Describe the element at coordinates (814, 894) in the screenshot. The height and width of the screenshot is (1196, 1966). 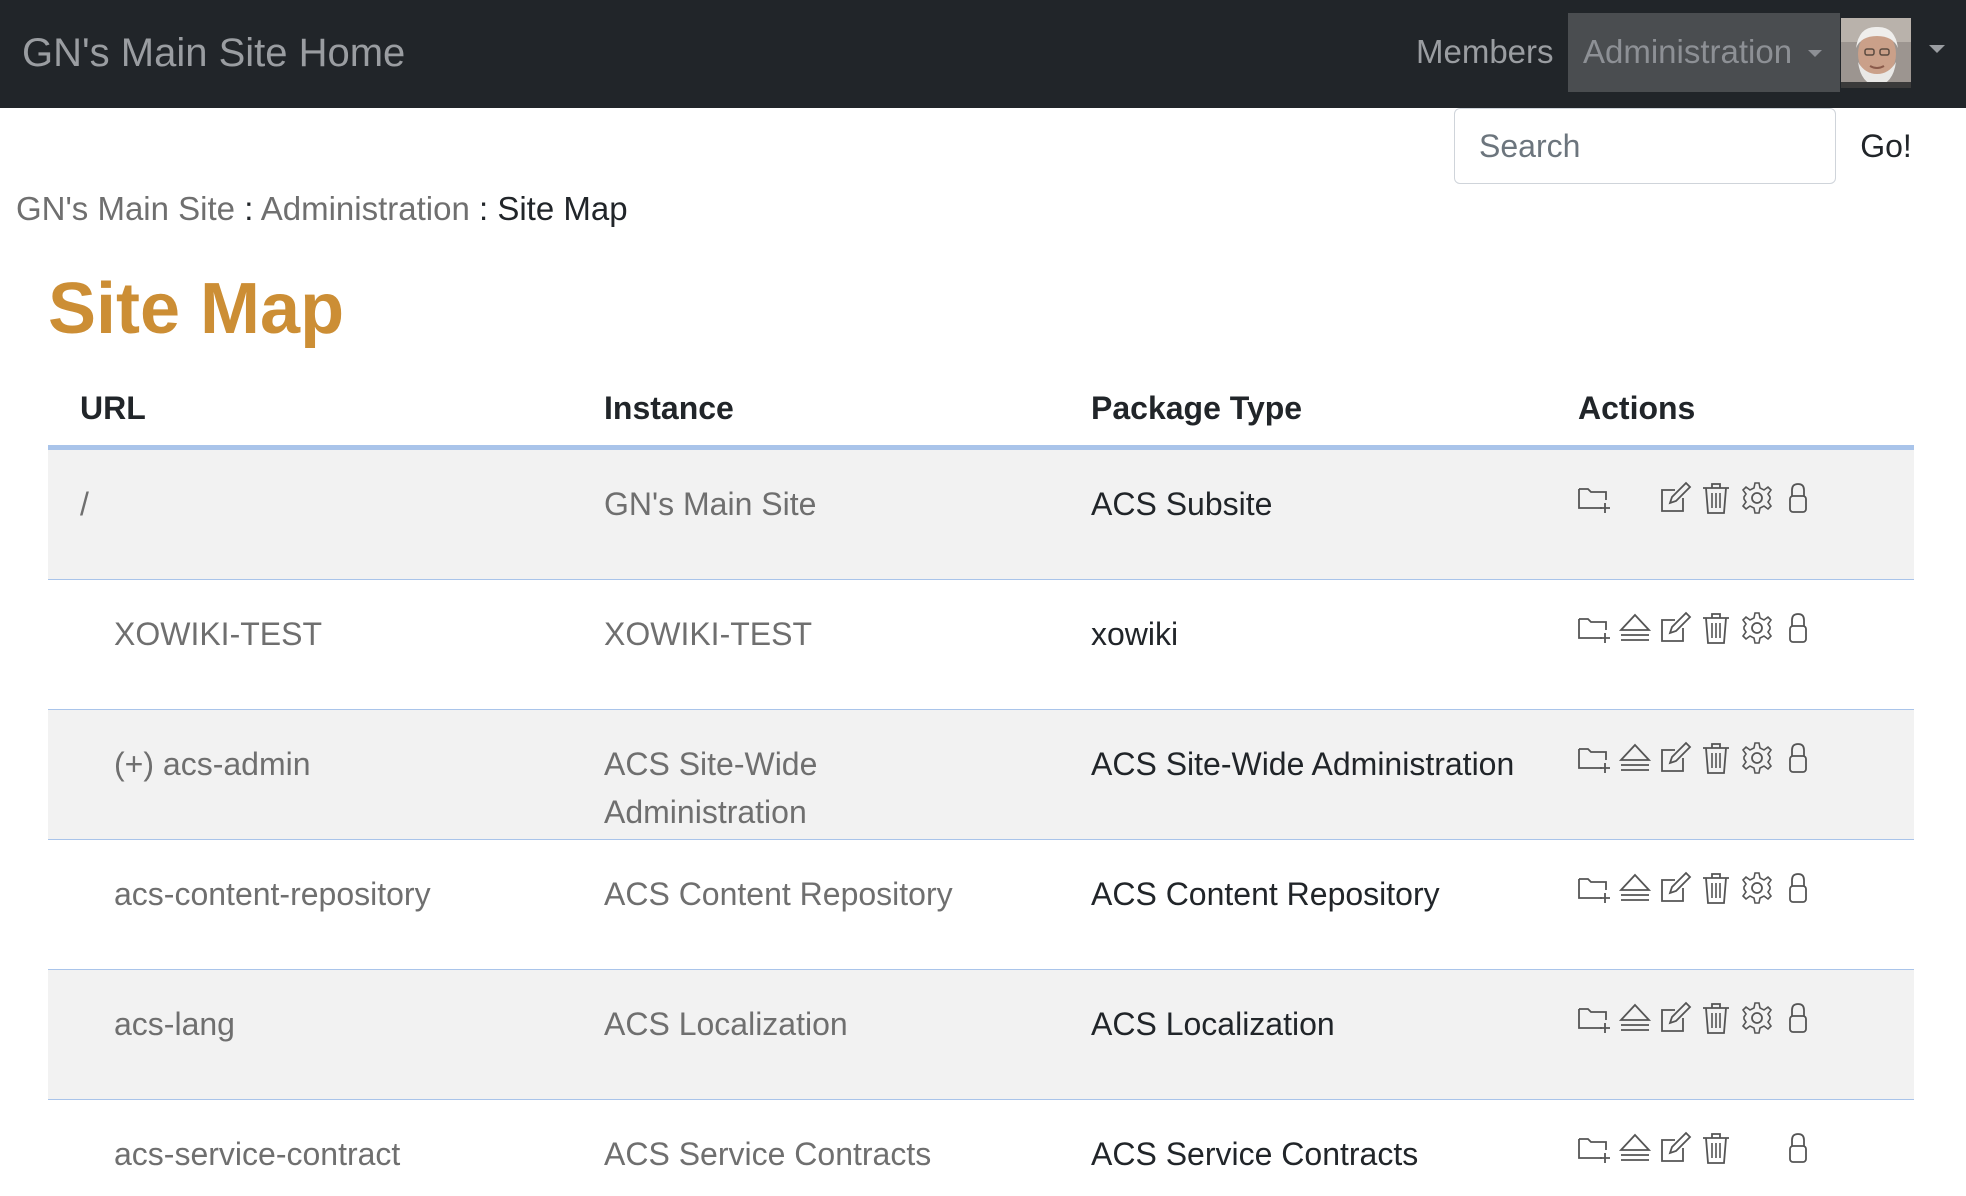
I see `instance-link: ACS Content Repository` at that location.